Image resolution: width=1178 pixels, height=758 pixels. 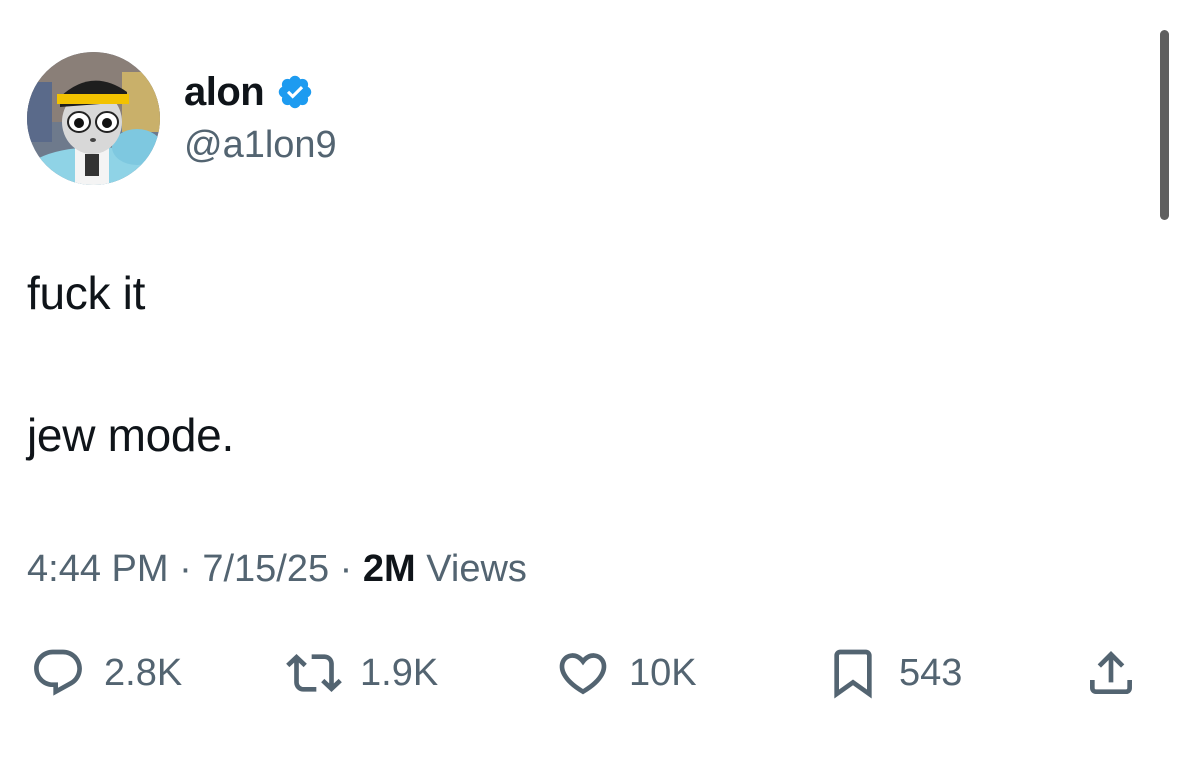 I want to click on author-handle: @a1lon9, so click(x=260, y=145).